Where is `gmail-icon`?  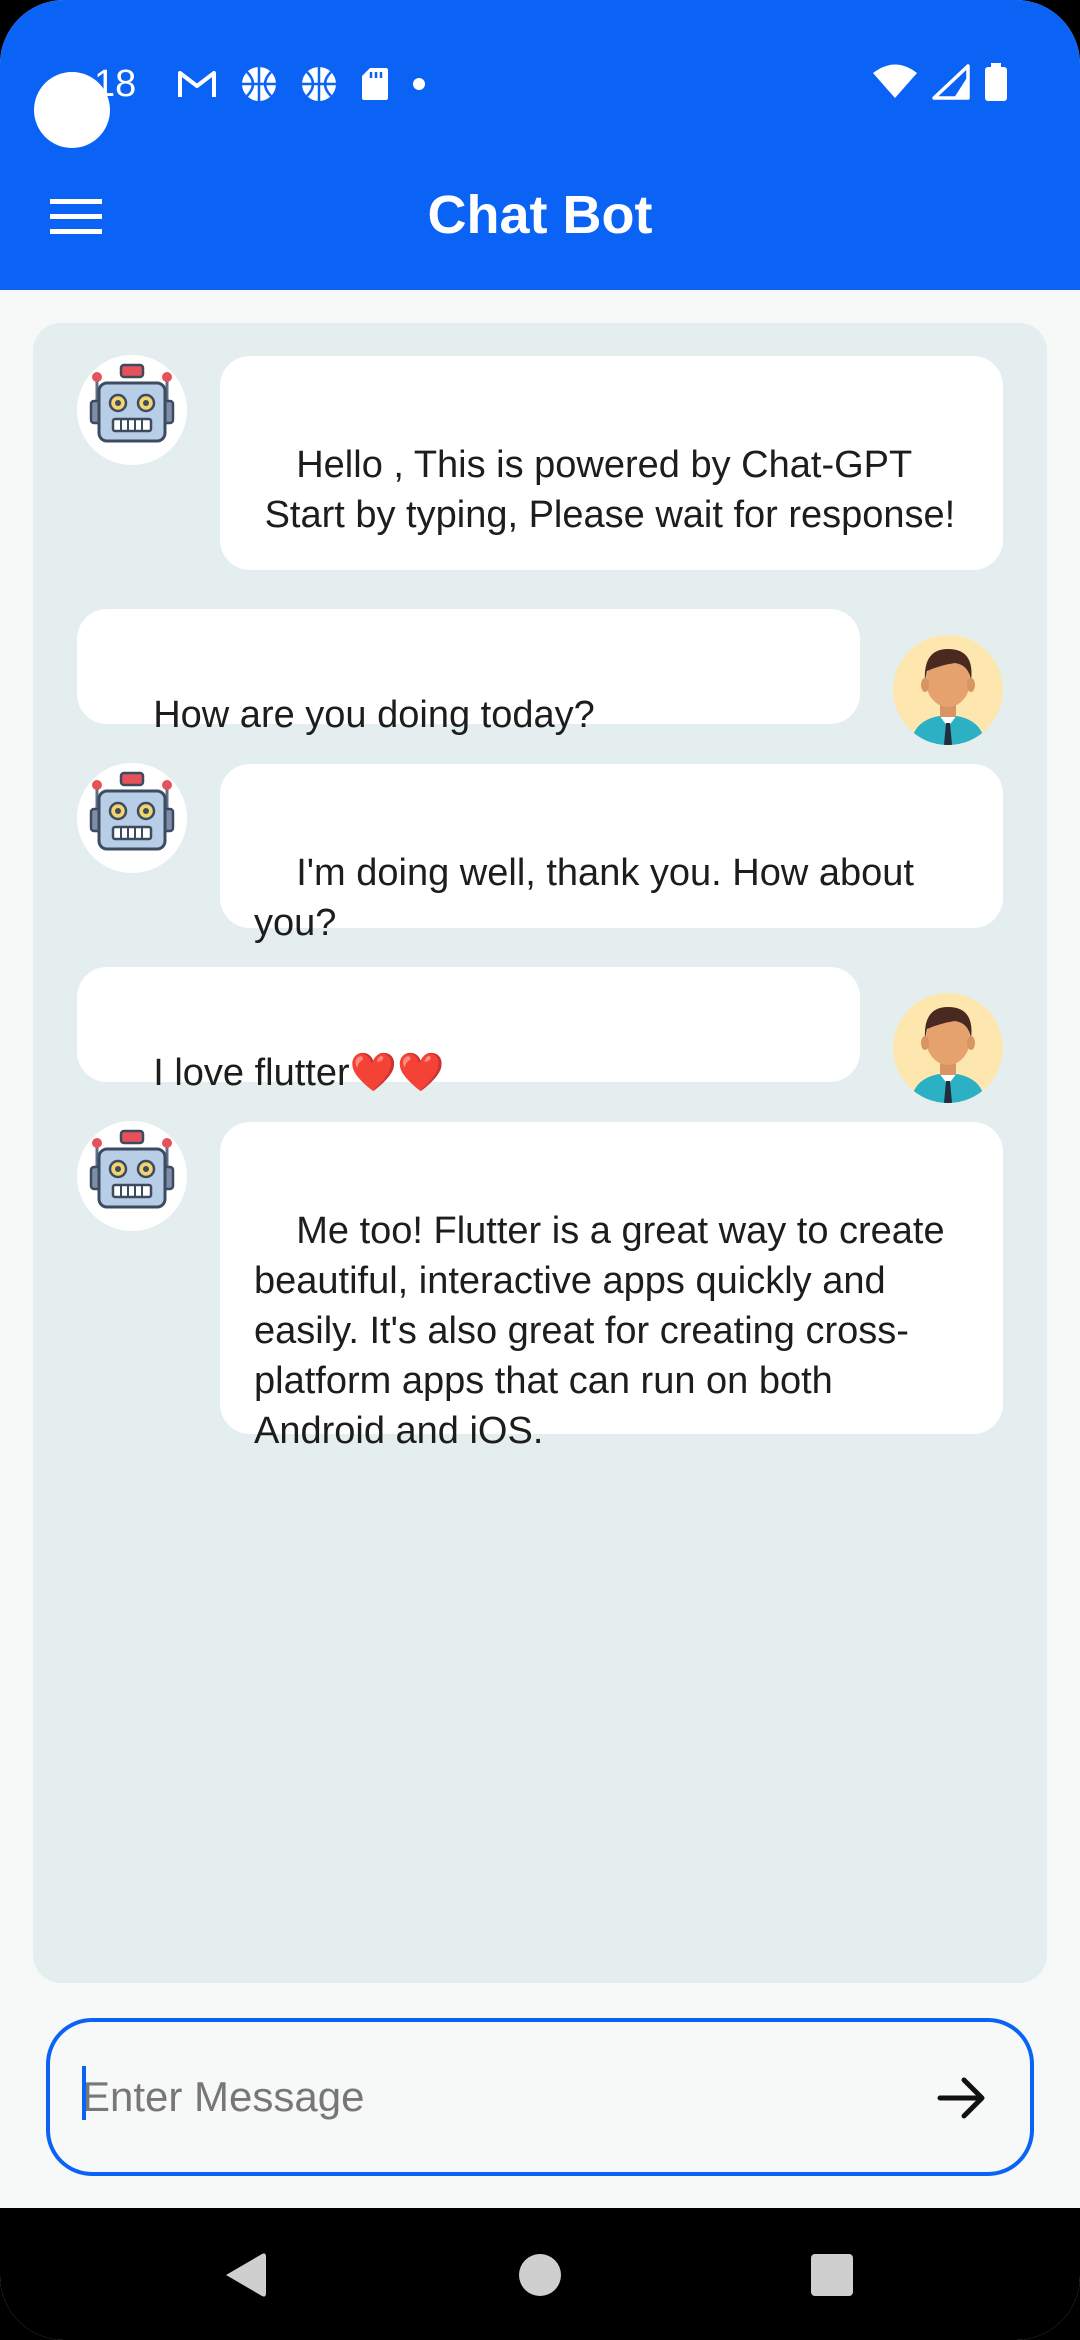 gmail-icon is located at coordinates (197, 84).